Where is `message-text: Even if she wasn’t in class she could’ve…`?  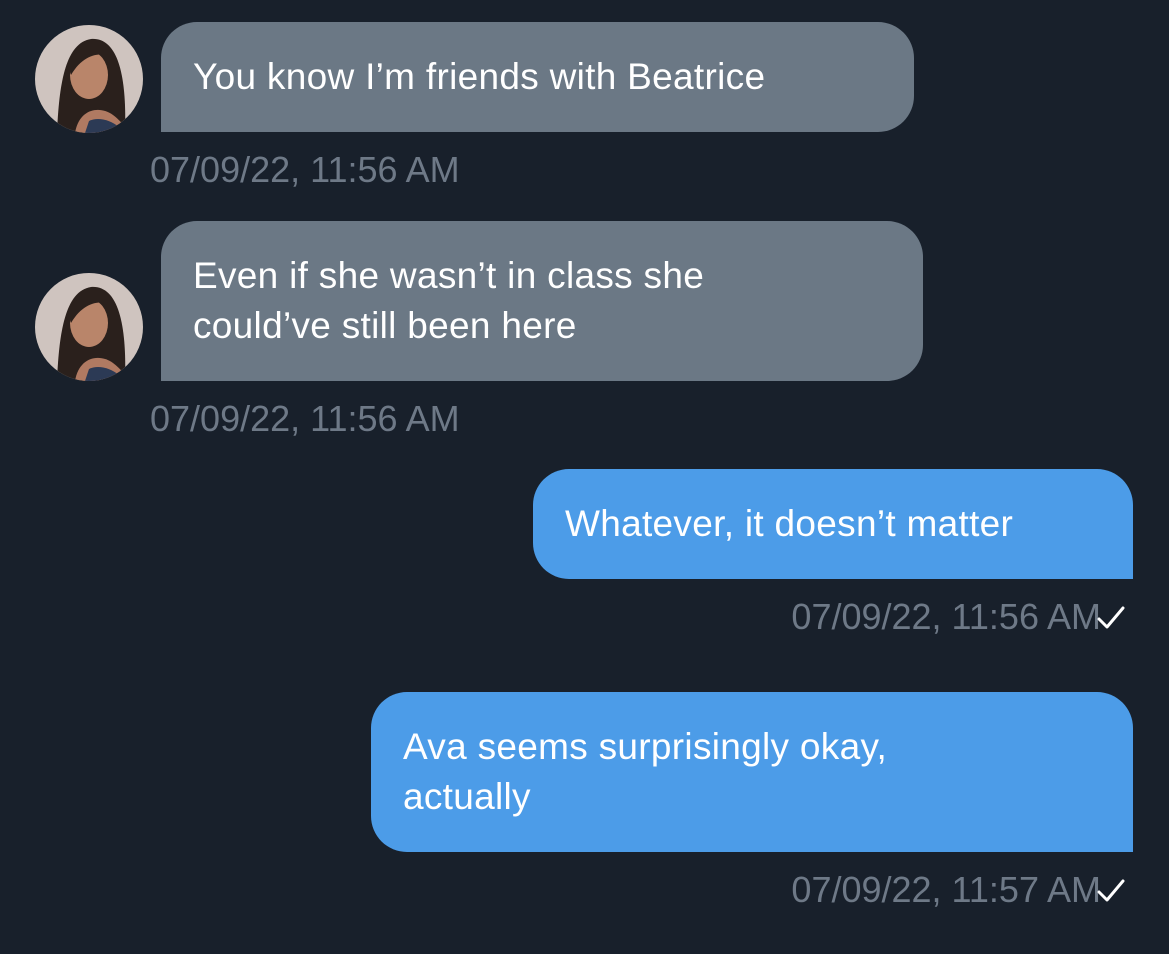
message-text: Even if she wasn’t in class she could’ve… is located at coordinates (449, 300).